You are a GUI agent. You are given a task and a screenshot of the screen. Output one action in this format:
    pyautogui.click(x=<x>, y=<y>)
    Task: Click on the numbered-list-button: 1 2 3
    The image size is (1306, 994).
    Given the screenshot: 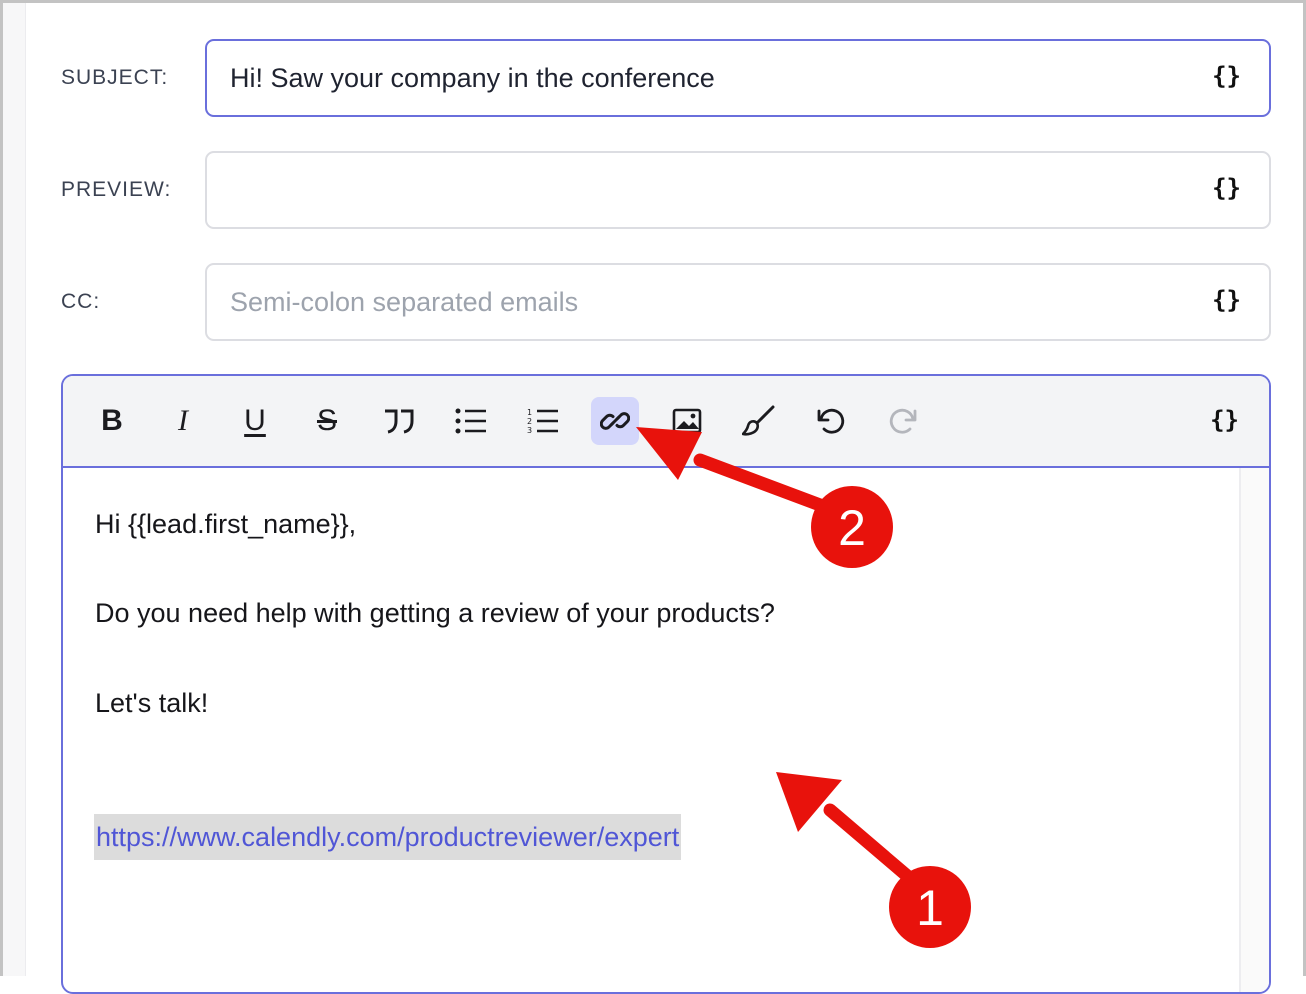 What is the action you would take?
    pyautogui.click(x=543, y=421)
    